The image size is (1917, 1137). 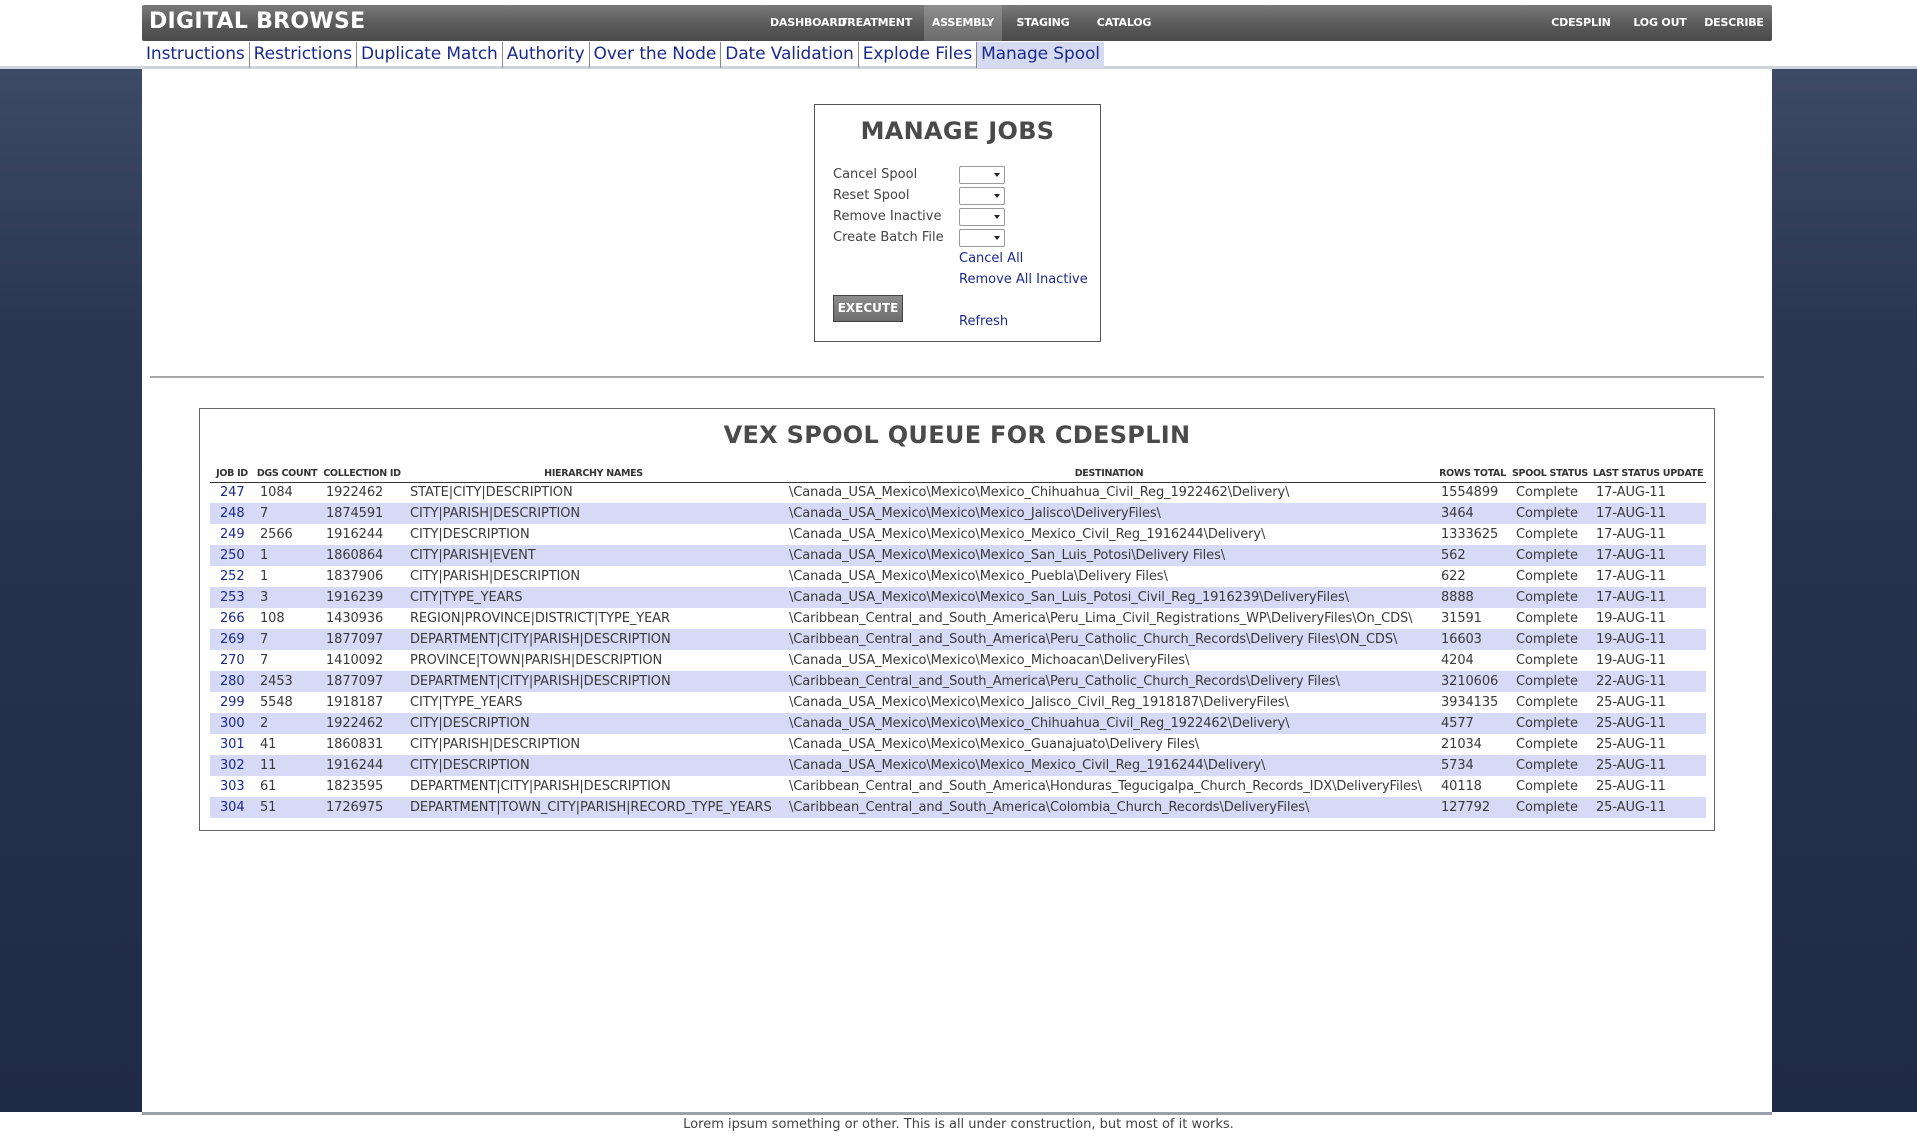 What do you see at coordinates (355, 786) in the screenshot?
I see `collection-id-cell: 1823595` at bounding box center [355, 786].